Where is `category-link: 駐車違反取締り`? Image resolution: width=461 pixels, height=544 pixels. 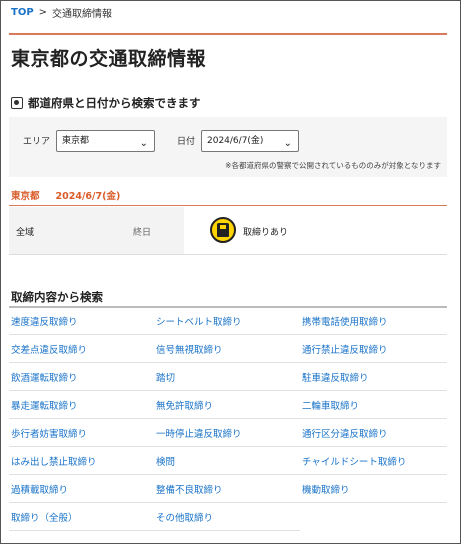 category-link: 駐車違反取締り is located at coordinates (373, 377).